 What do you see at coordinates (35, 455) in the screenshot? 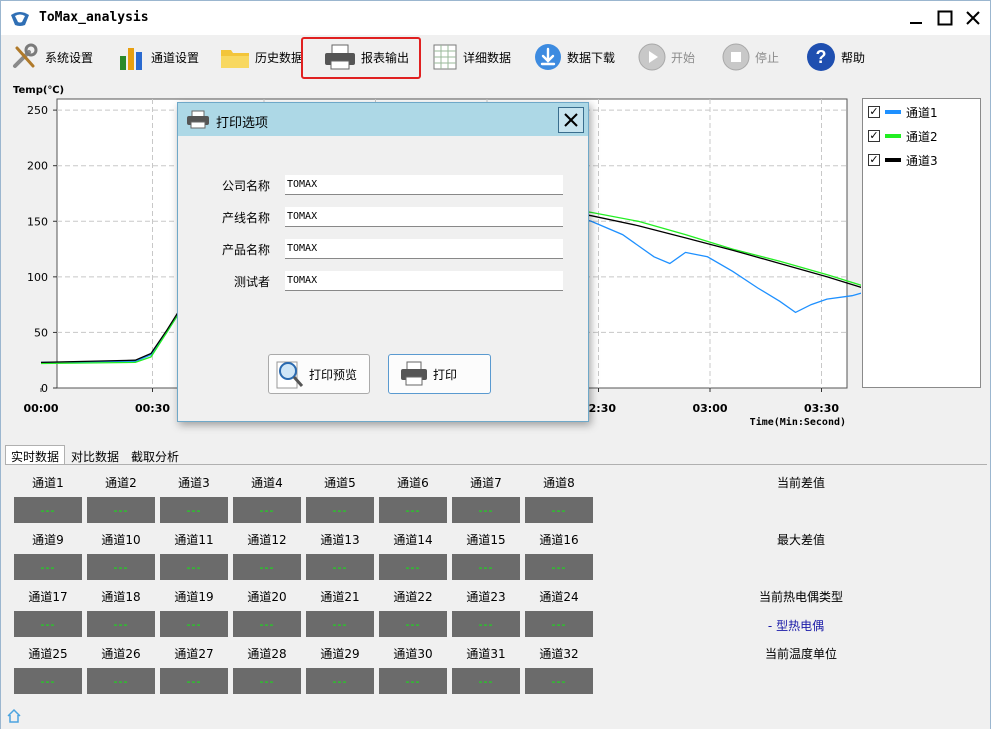
I see `tab-realtime-data: 实时数据` at bounding box center [35, 455].